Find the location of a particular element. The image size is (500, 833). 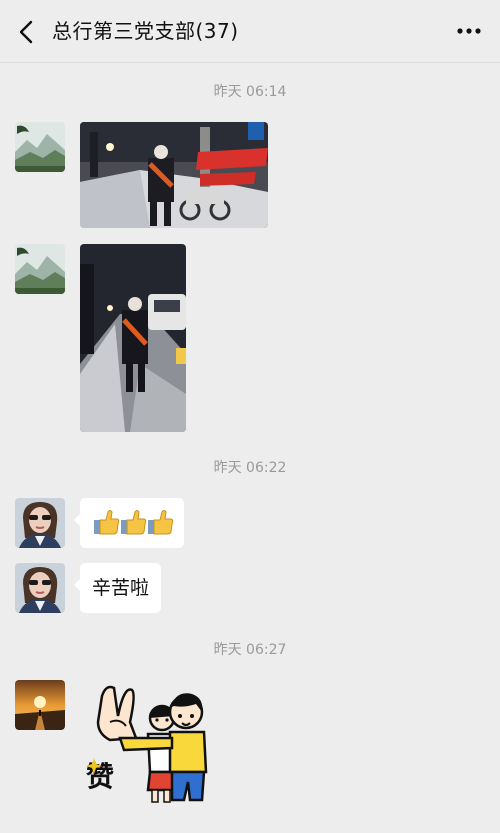

message-timestamp: 昨天 06:14 is located at coordinates (250, 92).